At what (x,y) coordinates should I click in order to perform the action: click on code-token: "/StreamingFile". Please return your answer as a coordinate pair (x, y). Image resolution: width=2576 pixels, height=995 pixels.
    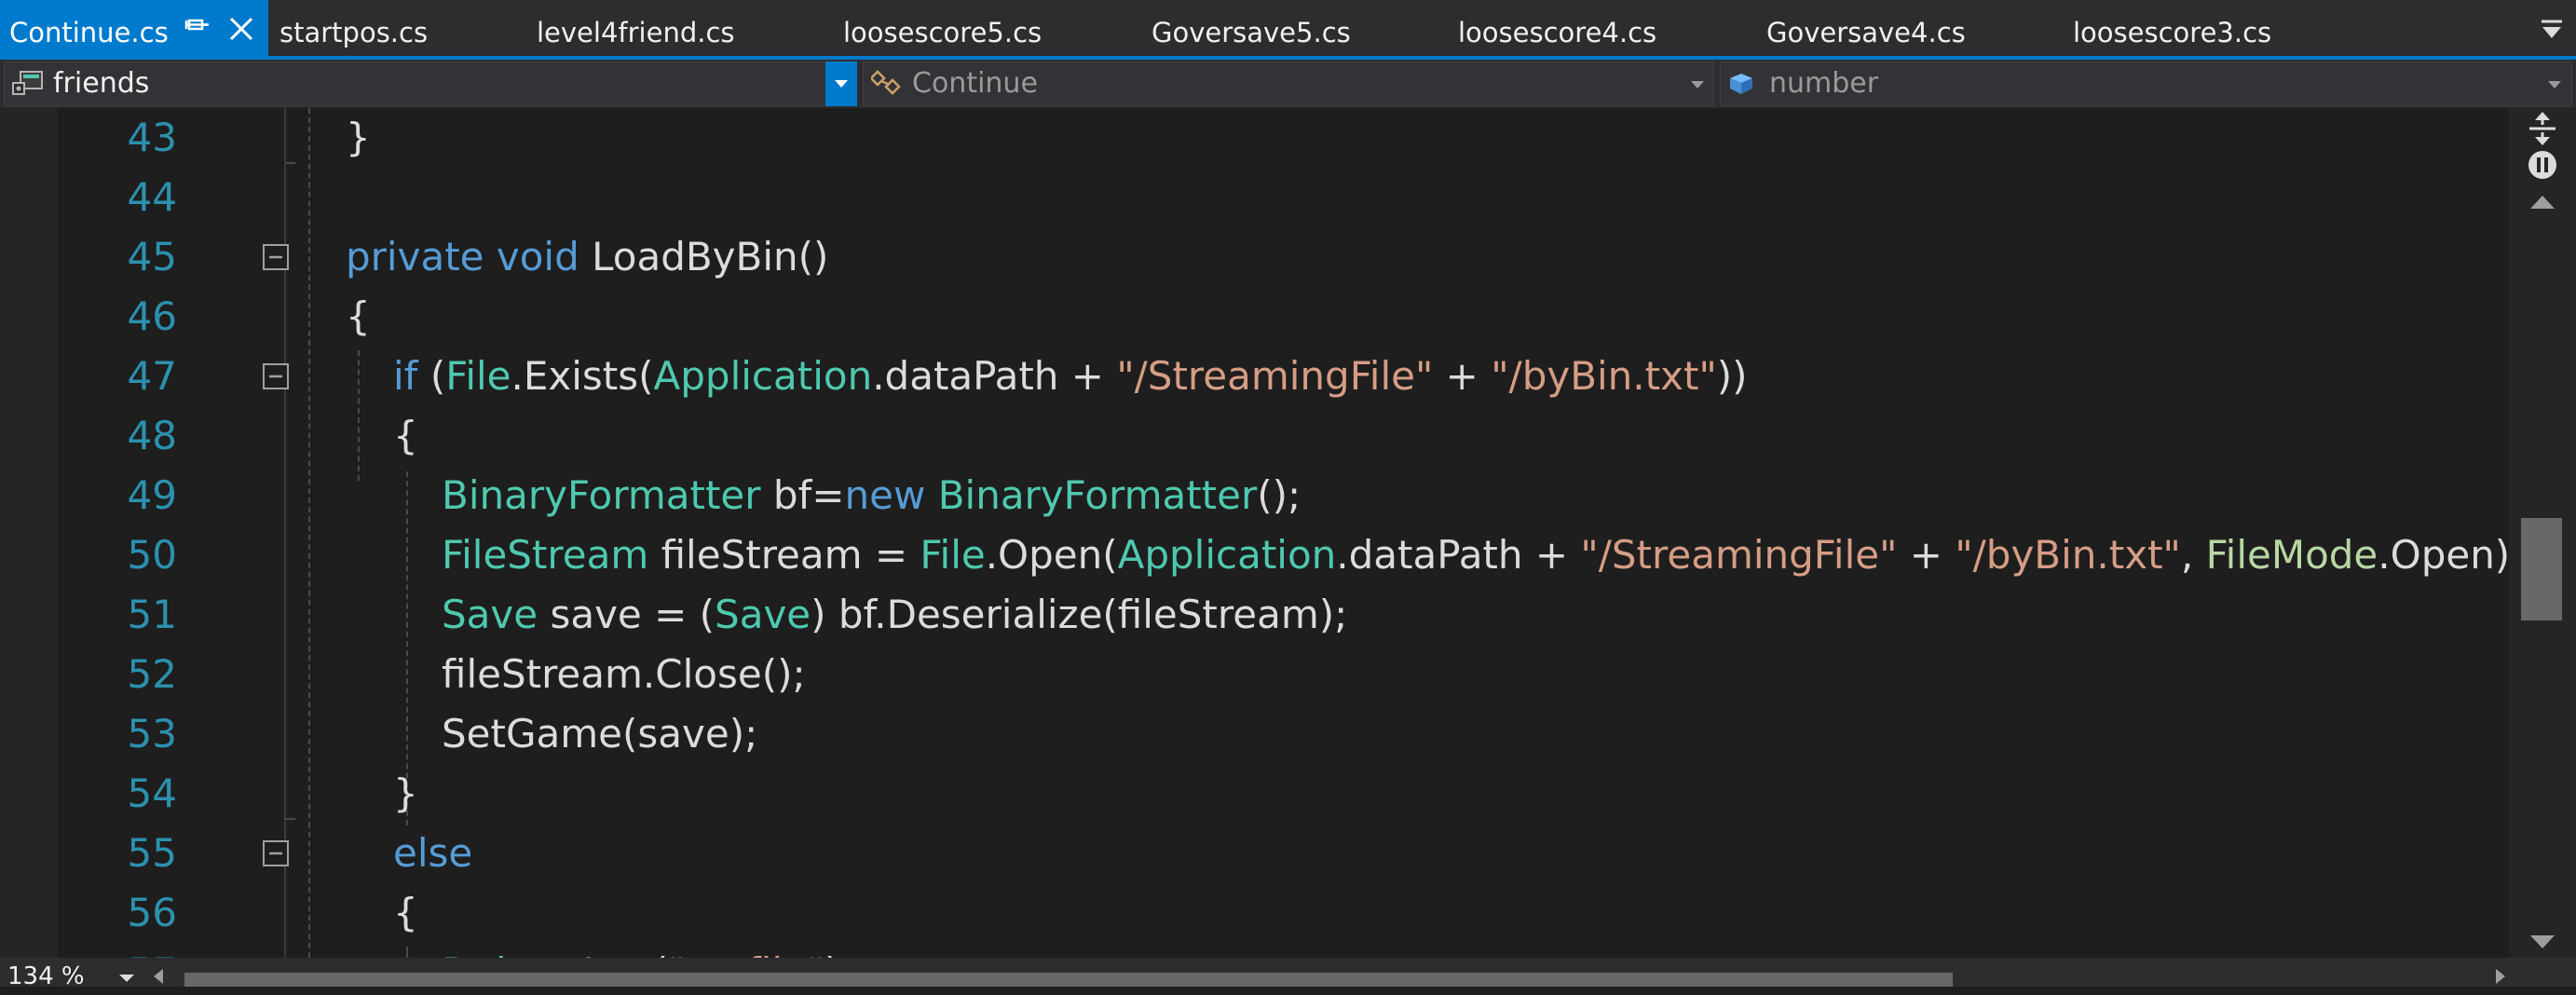
    Looking at the image, I should click on (1275, 376).